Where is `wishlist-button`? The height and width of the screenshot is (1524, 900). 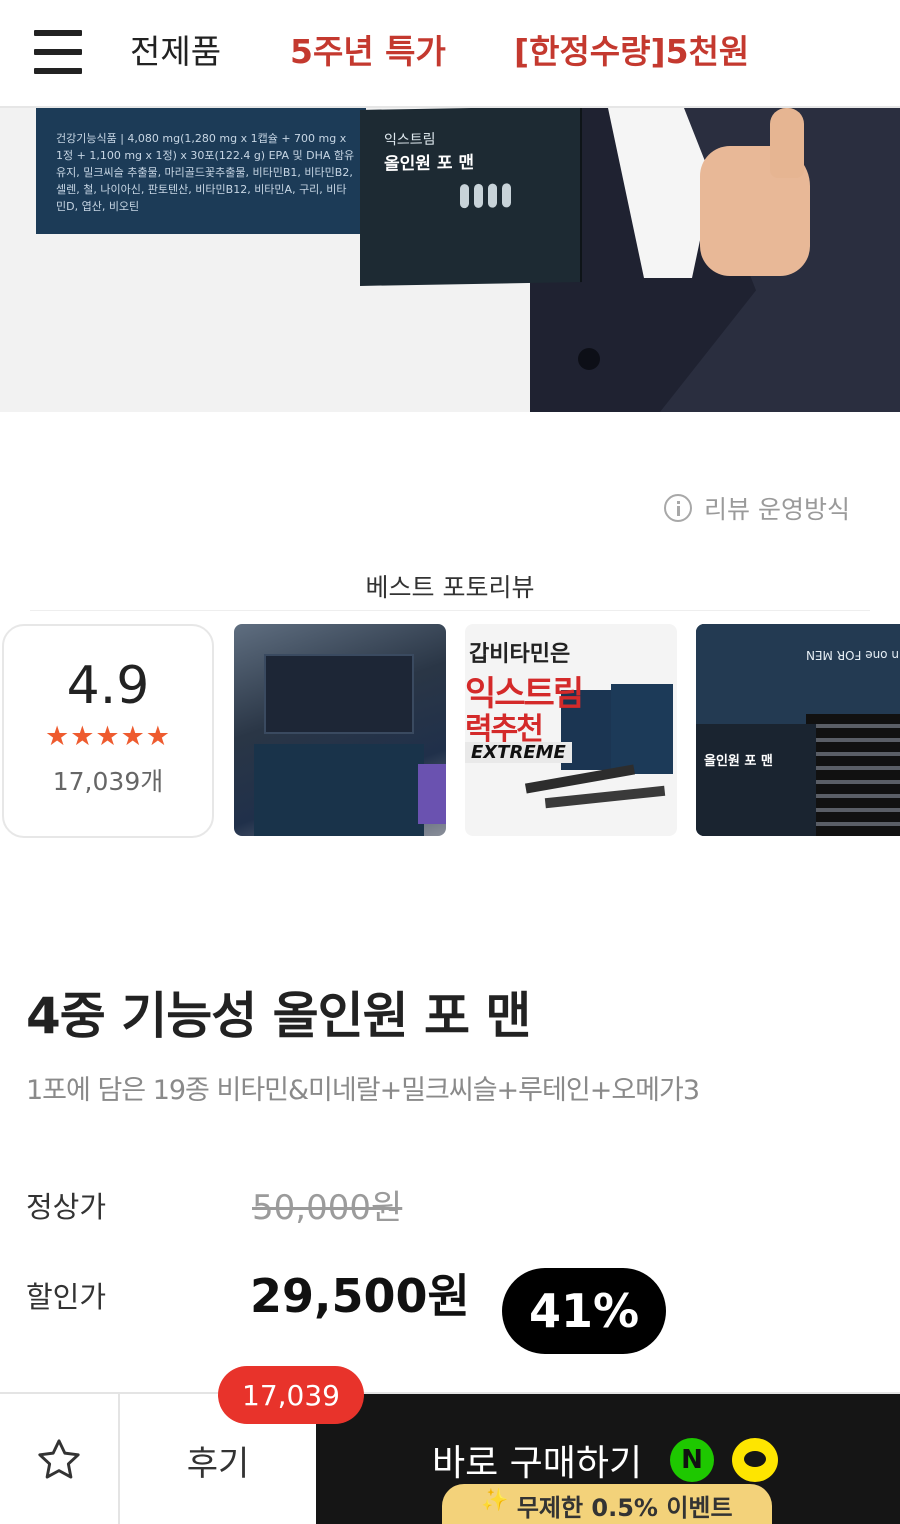
wishlist-button is located at coordinates (60, 1459).